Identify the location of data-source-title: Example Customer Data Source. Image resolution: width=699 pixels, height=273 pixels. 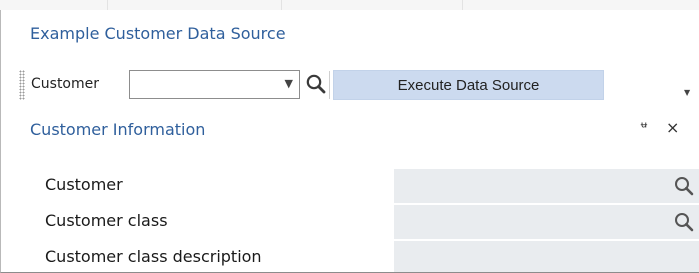
(158, 33).